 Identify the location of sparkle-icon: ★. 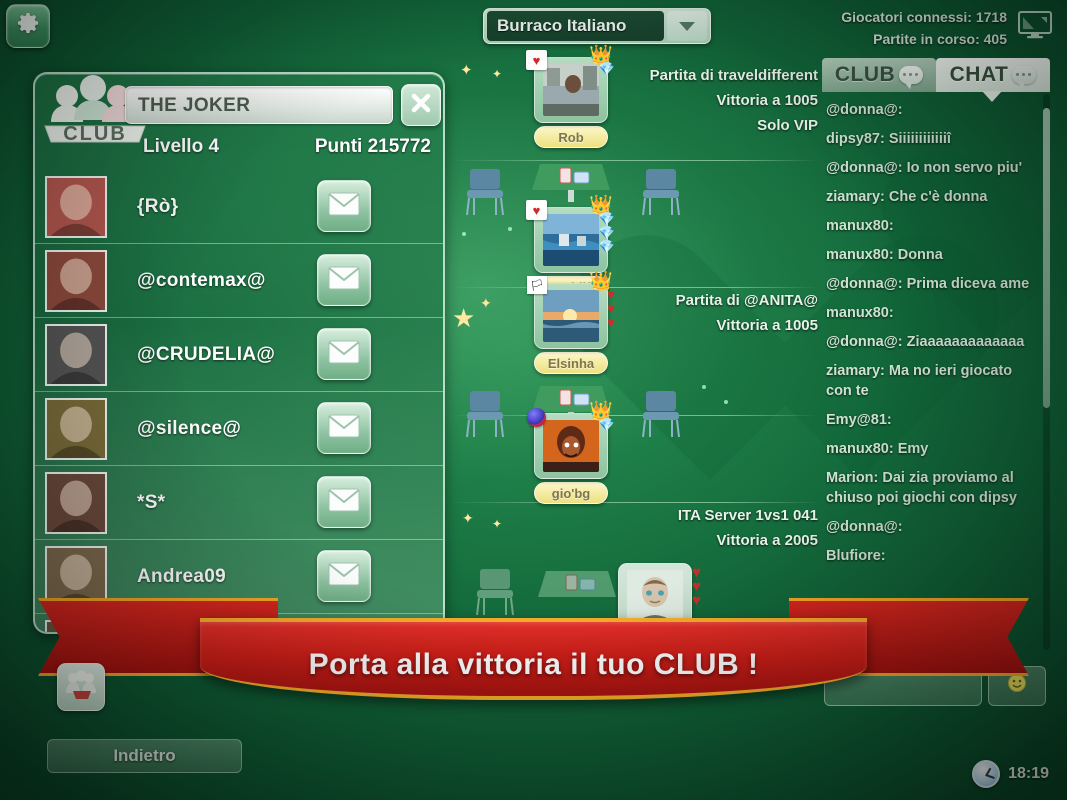
(464, 318).